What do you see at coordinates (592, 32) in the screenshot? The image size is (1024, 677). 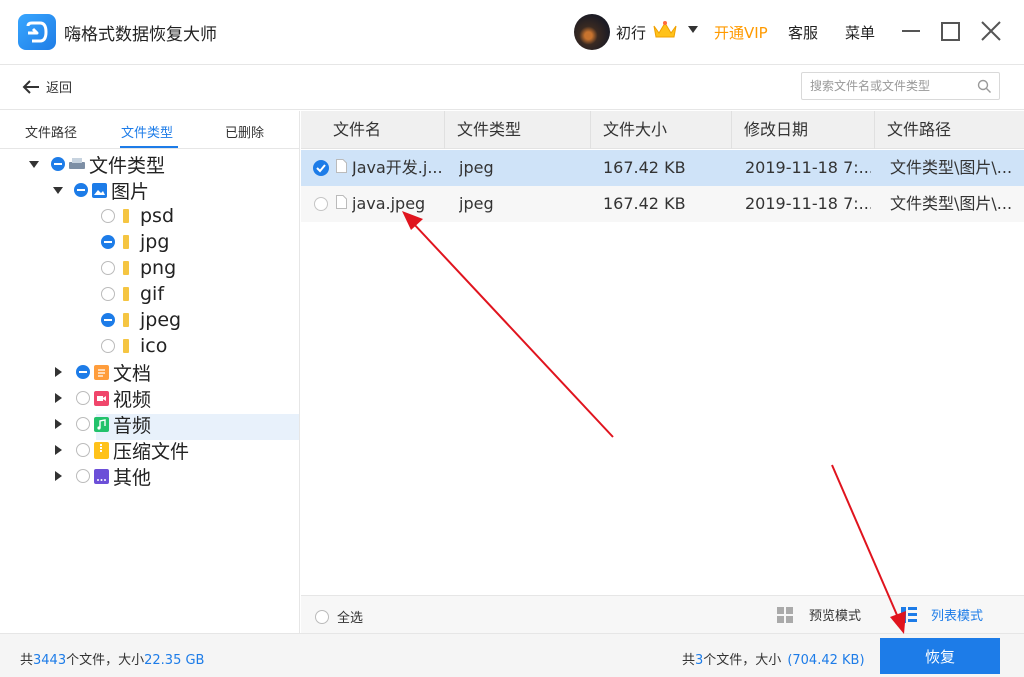 I see `user-avatar` at bounding box center [592, 32].